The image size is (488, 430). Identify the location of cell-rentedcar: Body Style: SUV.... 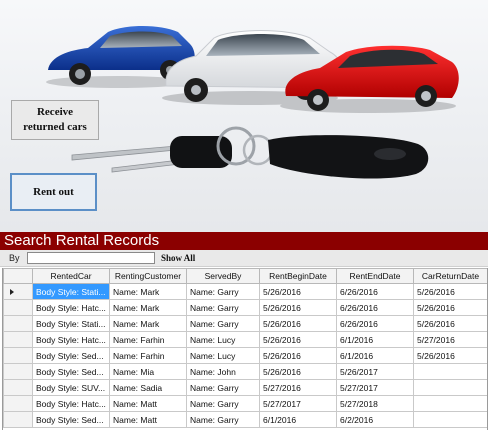
(71, 387).